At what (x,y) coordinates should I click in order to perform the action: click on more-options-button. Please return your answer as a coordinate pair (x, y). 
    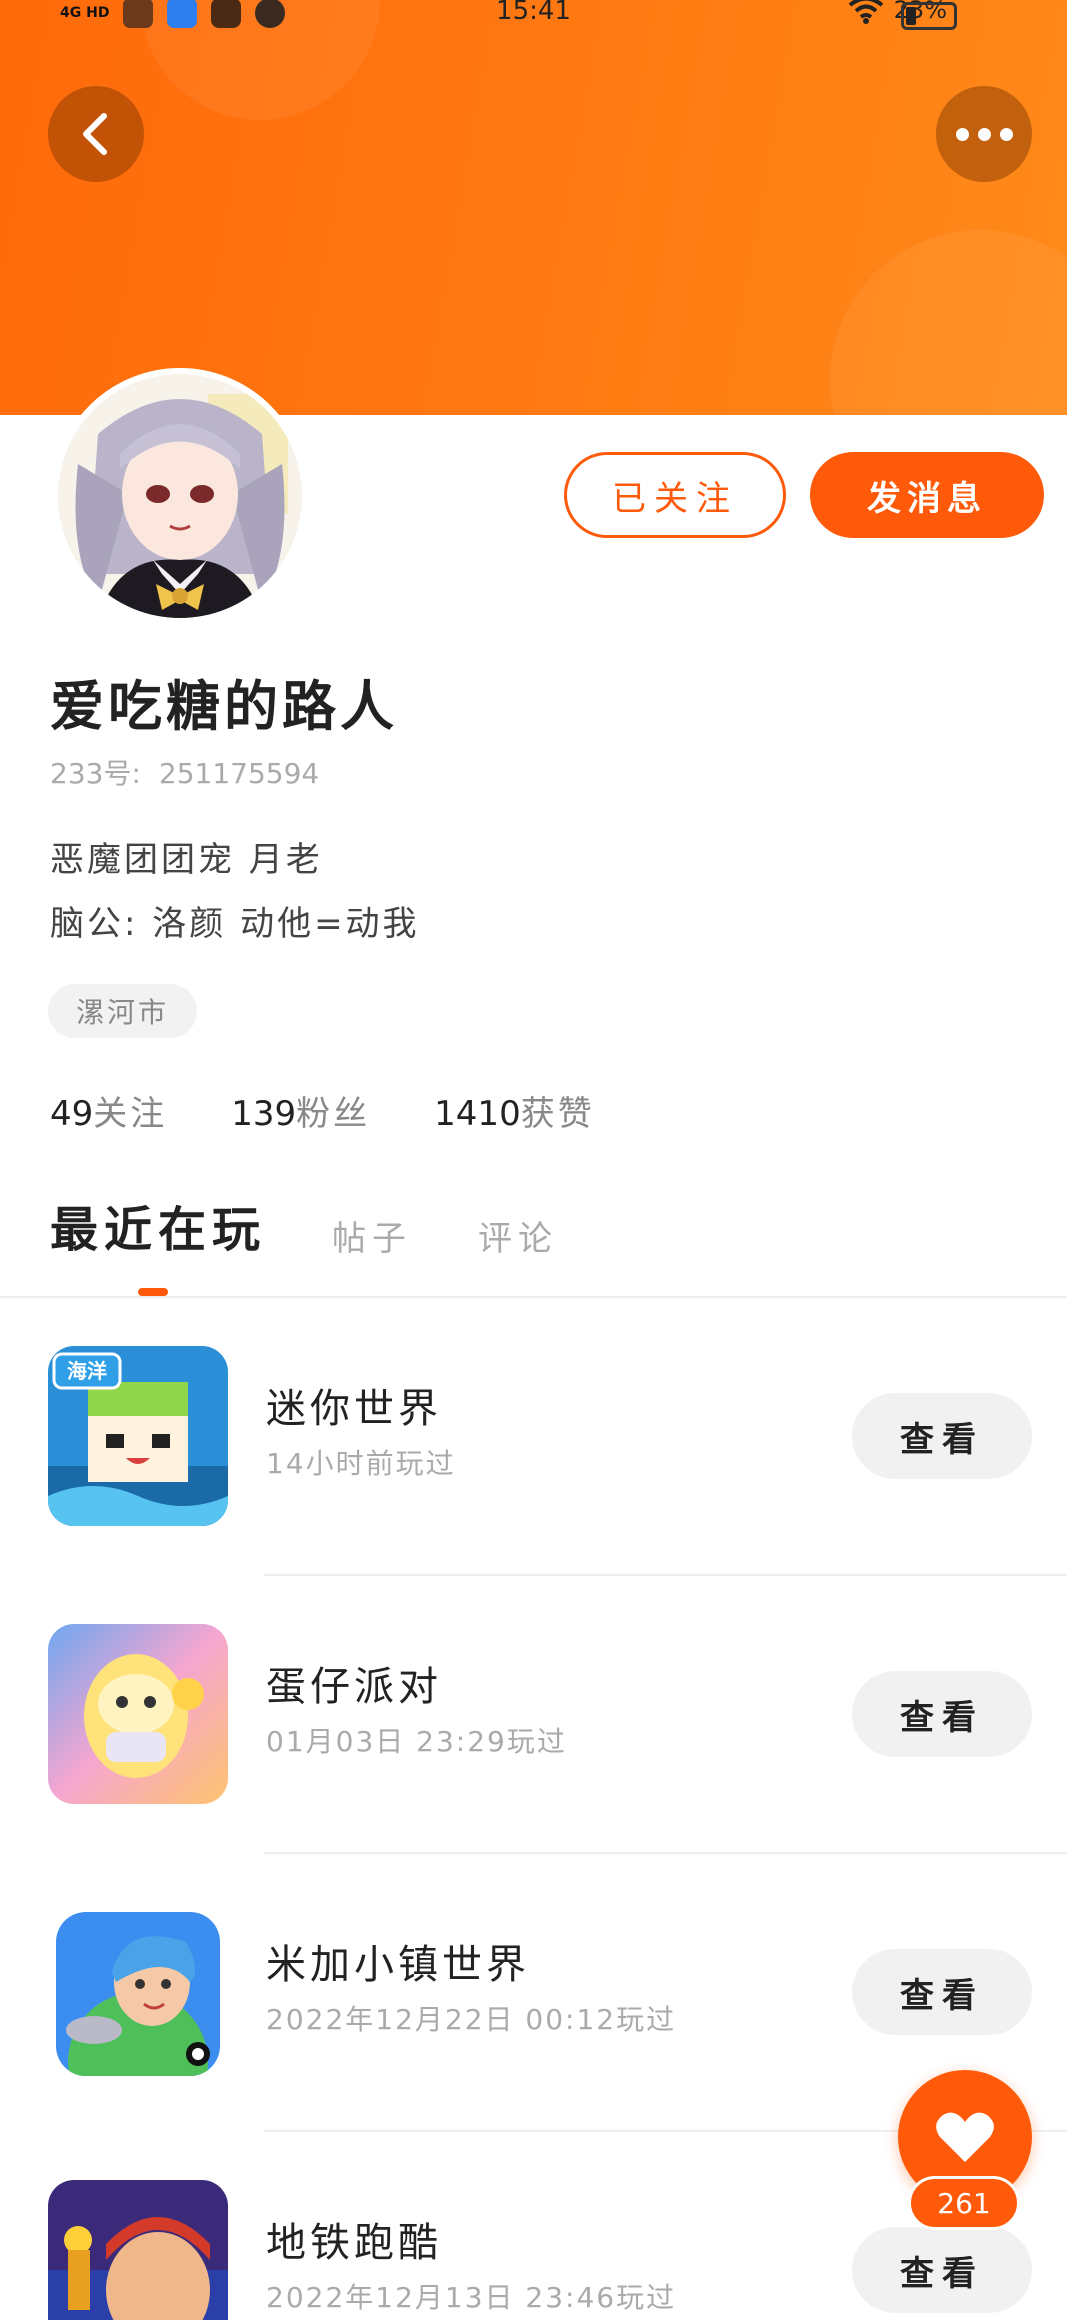
    Looking at the image, I should click on (984, 134).